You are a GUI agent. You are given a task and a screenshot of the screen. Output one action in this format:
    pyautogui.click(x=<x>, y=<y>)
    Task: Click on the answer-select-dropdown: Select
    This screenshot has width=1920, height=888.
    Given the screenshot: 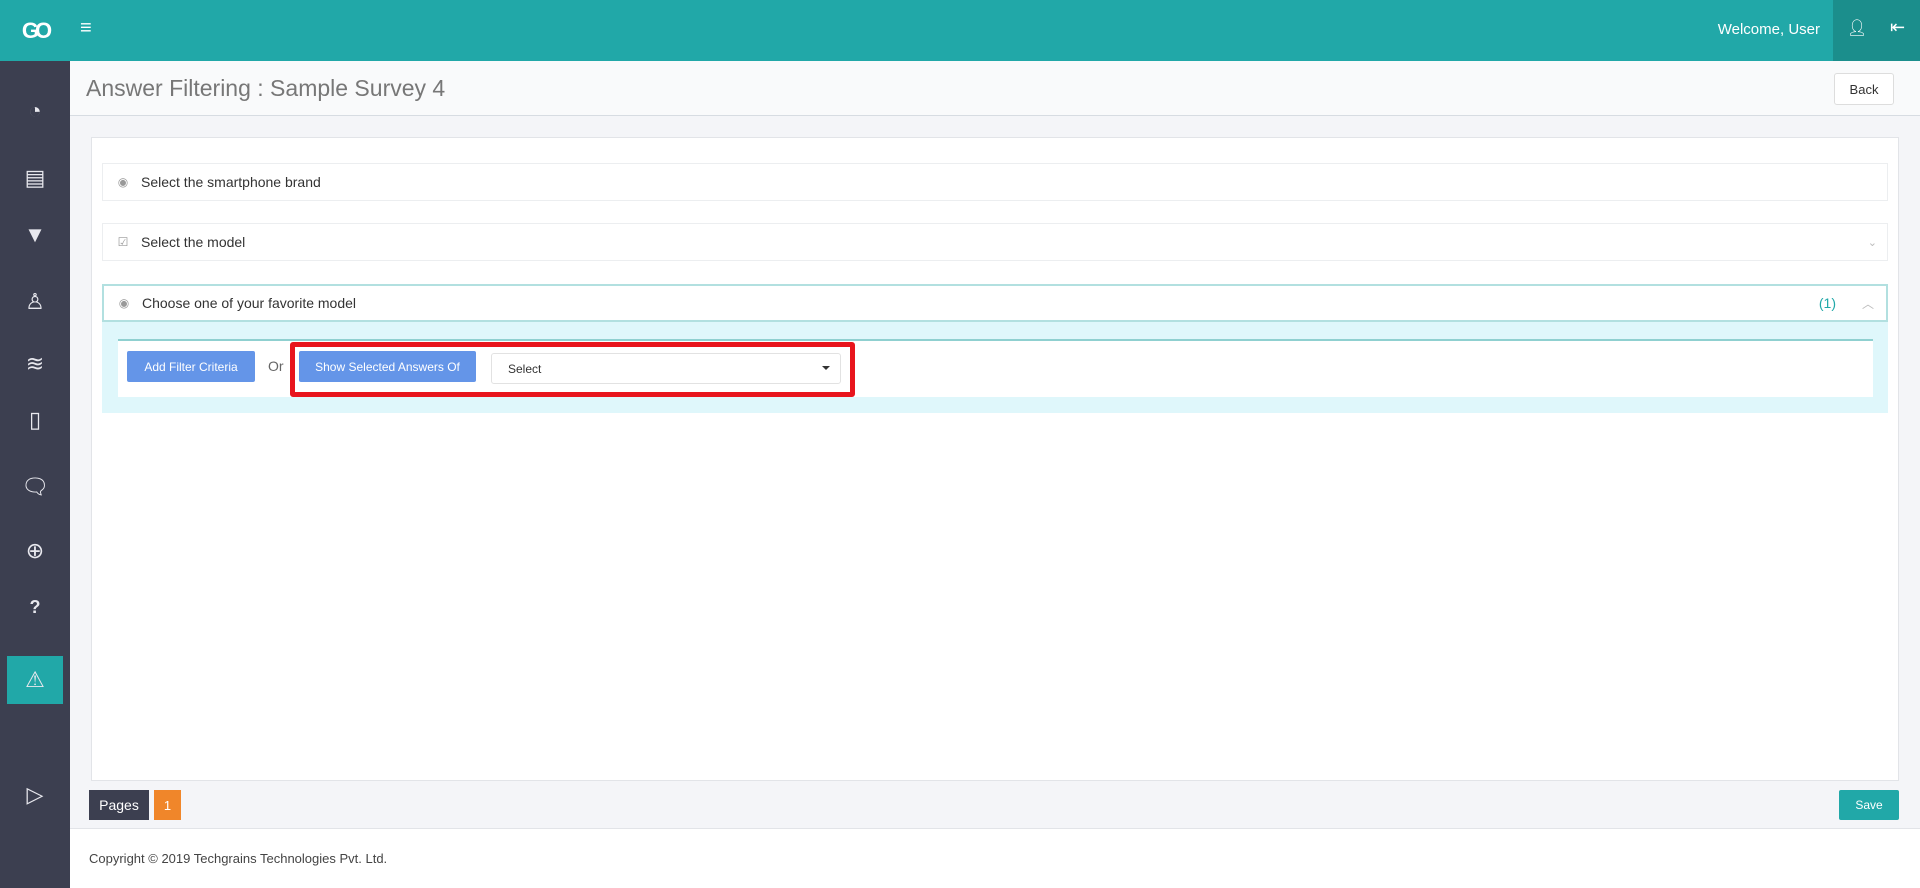 What is the action you would take?
    pyautogui.click(x=666, y=368)
    